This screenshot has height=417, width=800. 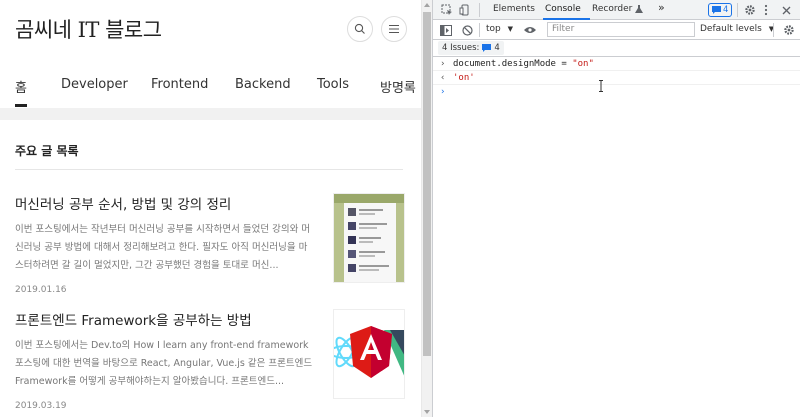 I want to click on console-input-line: › document.designMode = "on", so click(x=616, y=64).